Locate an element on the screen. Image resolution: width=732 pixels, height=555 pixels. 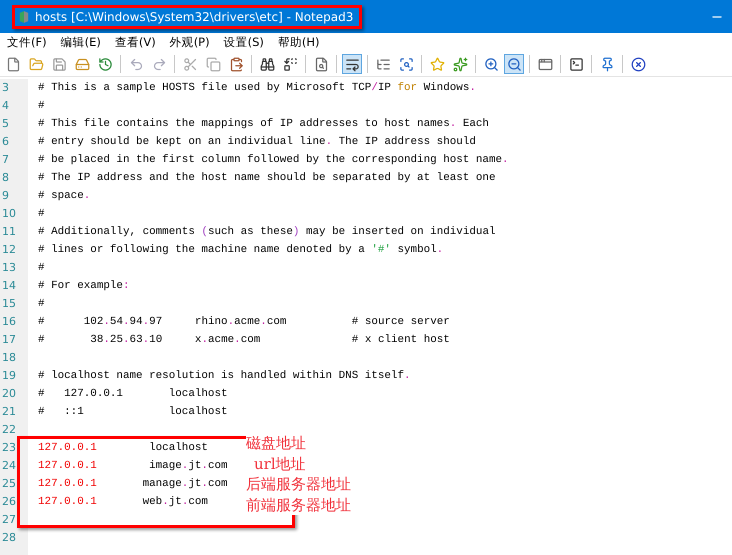
line-number: 18 is located at coordinates (9, 358).